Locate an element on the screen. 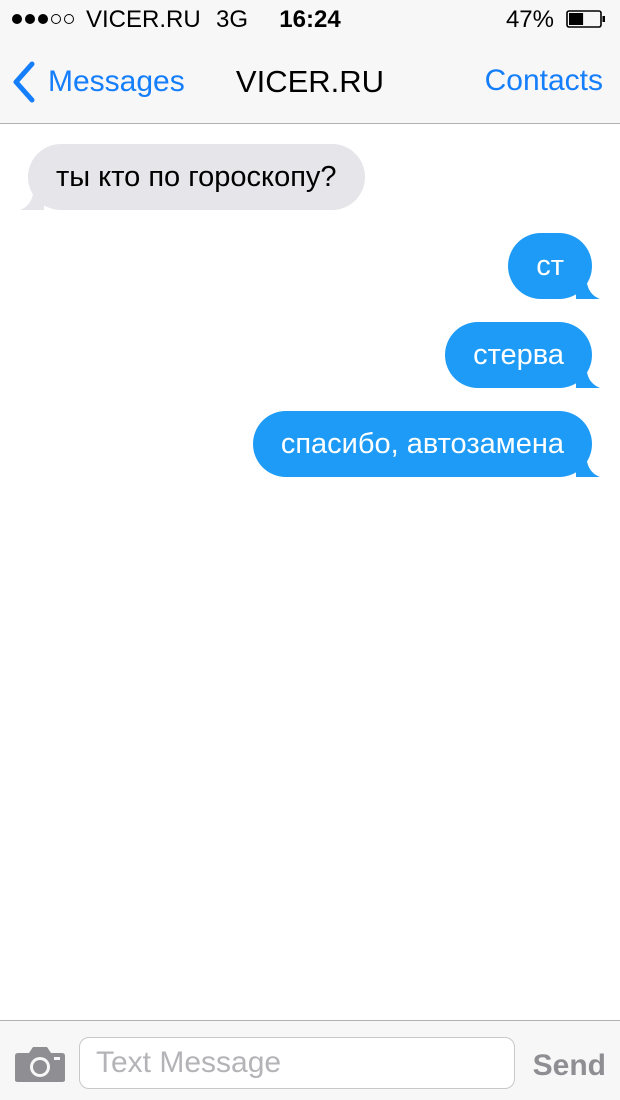  message-bubble-outgoing: спасибо, автозамена is located at coordinates (426, 444).